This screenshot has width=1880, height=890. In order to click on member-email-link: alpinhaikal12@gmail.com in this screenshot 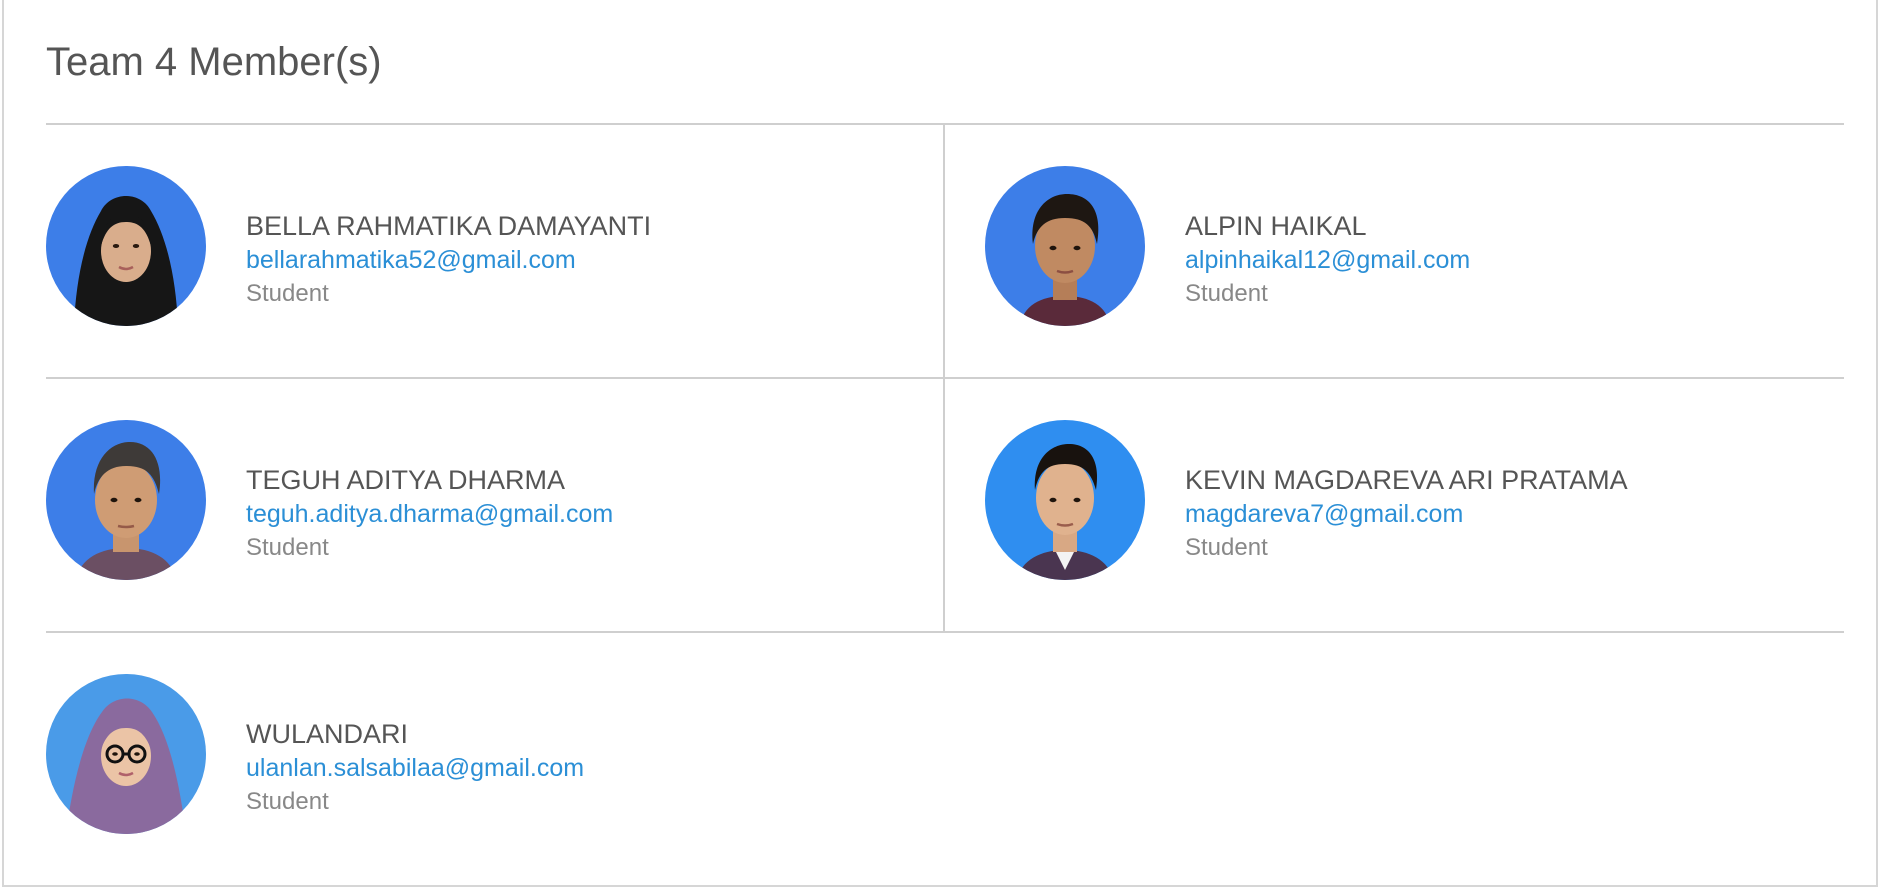, I will do `click(1327, 260)`.